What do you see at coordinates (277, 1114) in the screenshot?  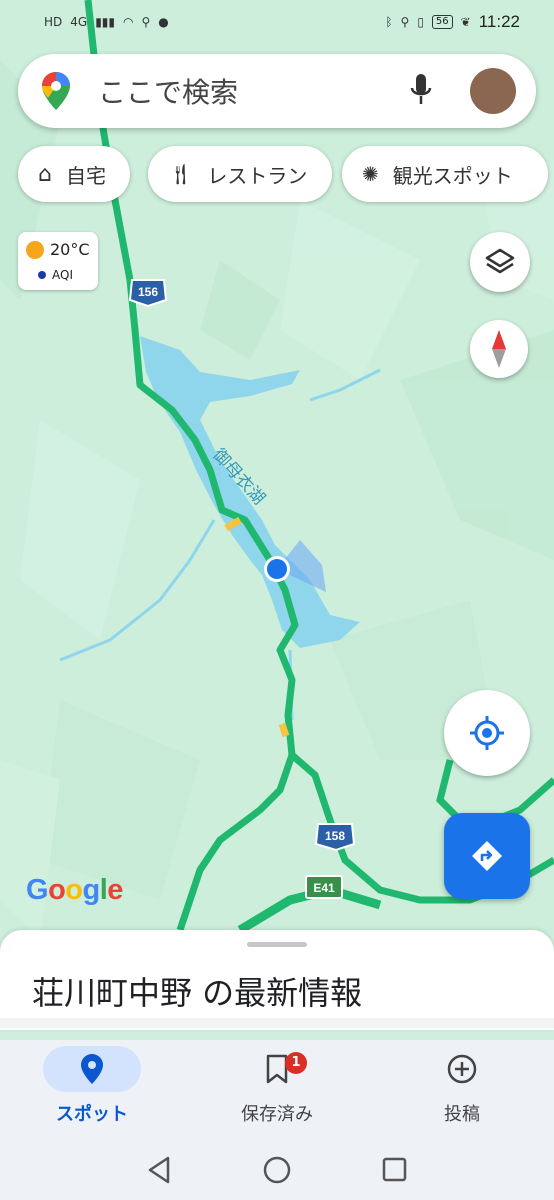 I see `nav-saved-label: 保存済み` at bounding box center [277, 1114].